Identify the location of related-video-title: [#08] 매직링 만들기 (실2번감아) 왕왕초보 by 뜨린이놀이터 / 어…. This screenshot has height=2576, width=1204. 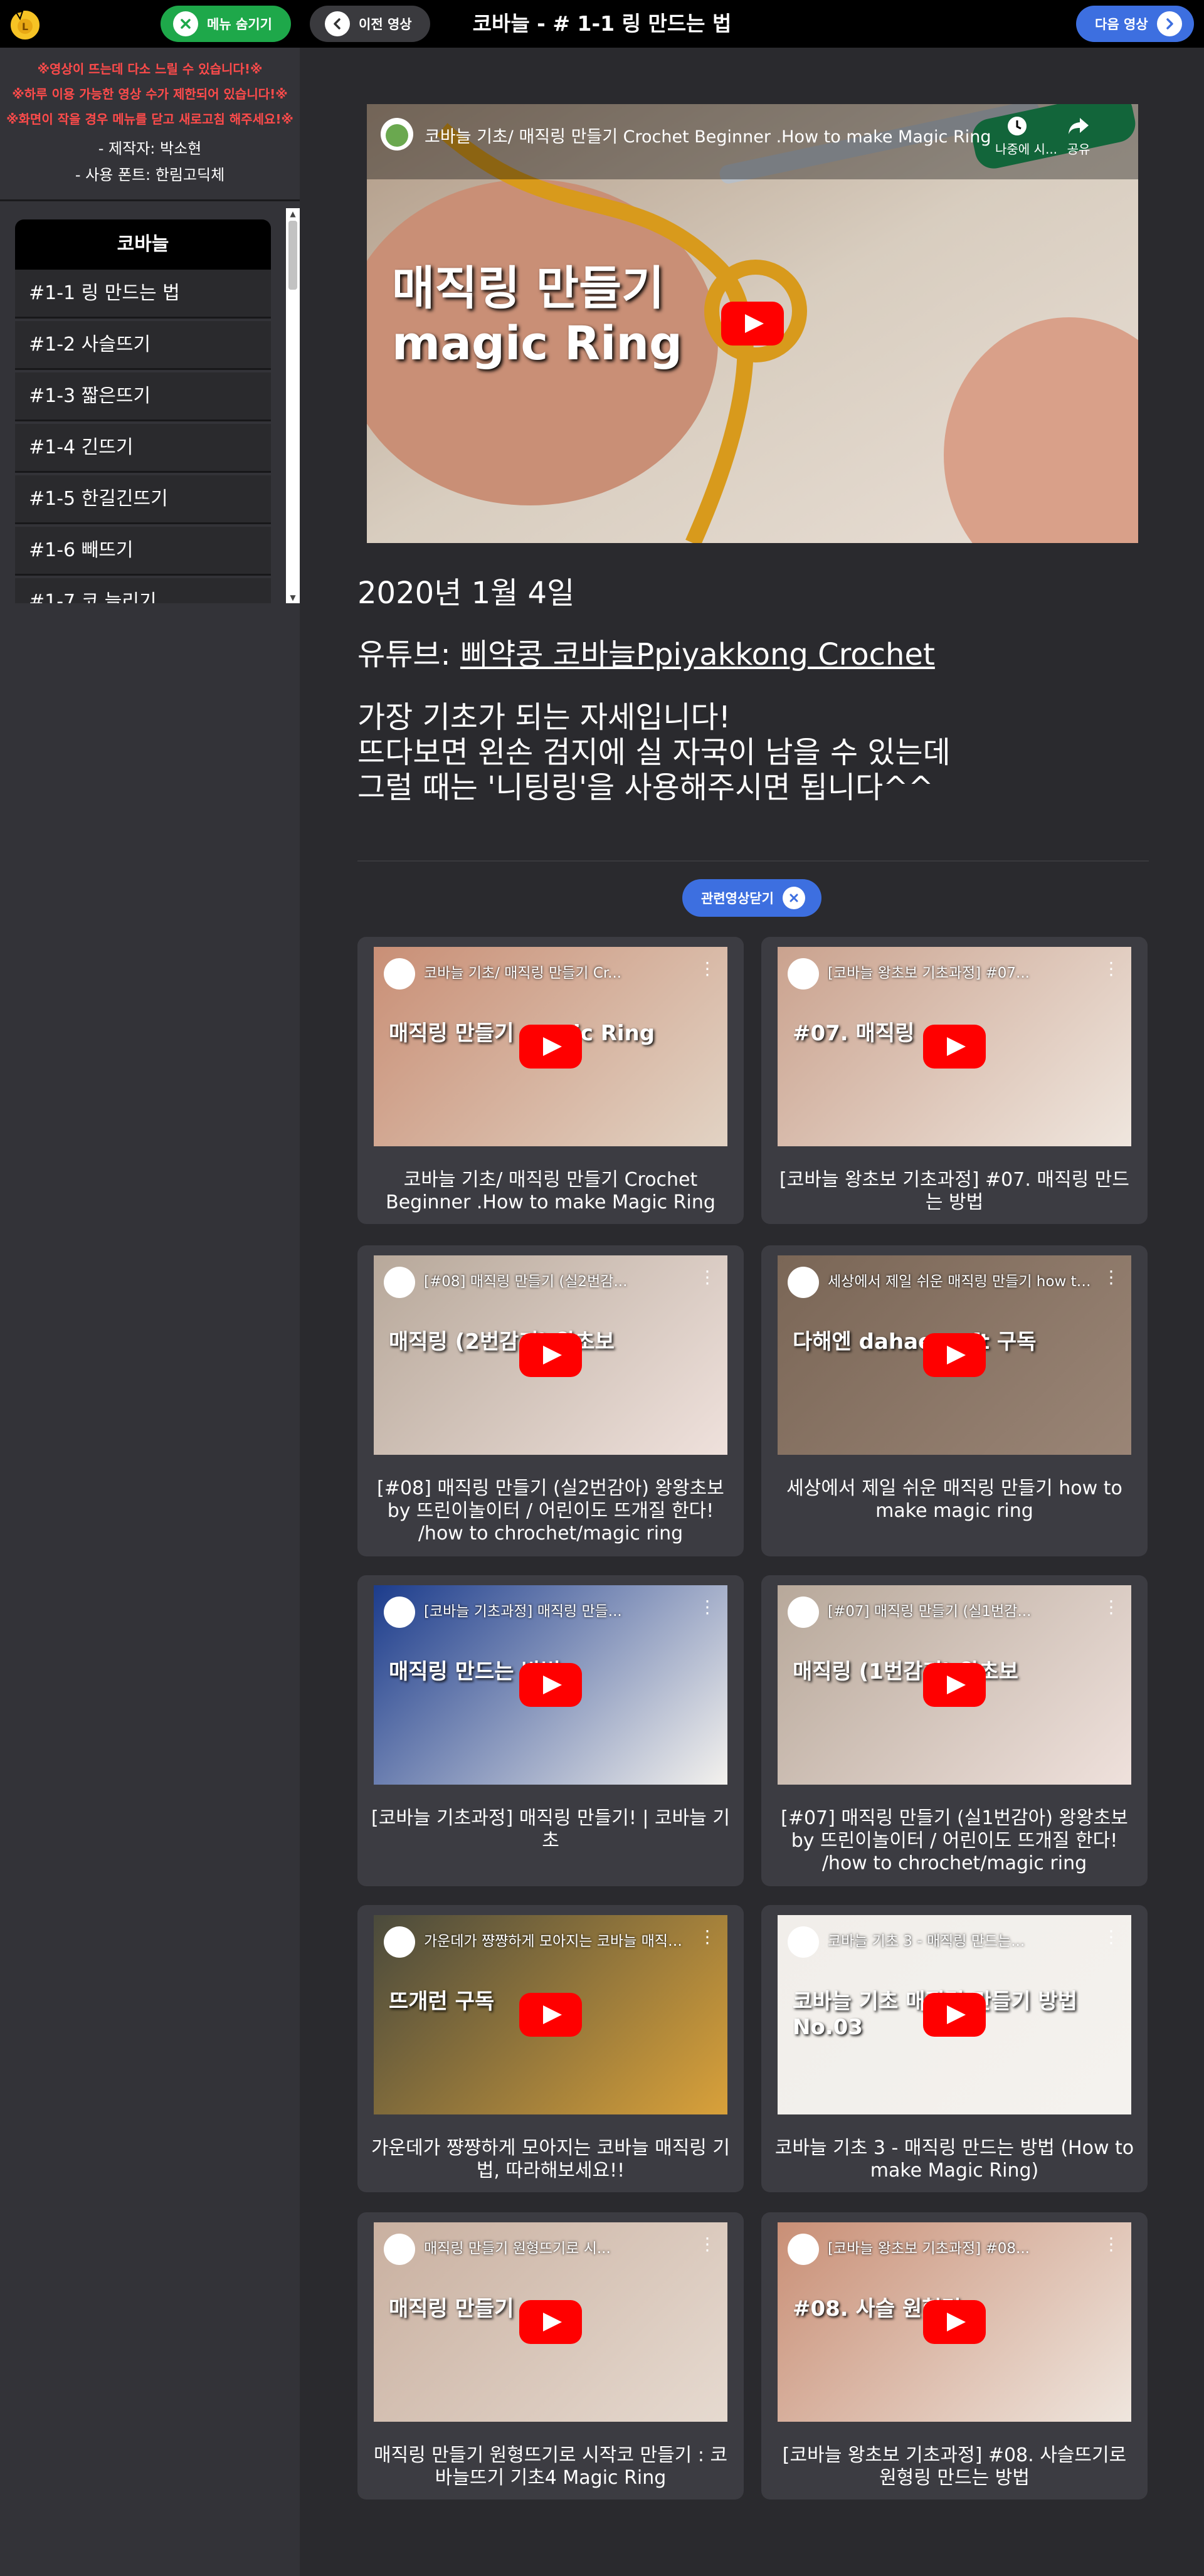
(550, 1511).